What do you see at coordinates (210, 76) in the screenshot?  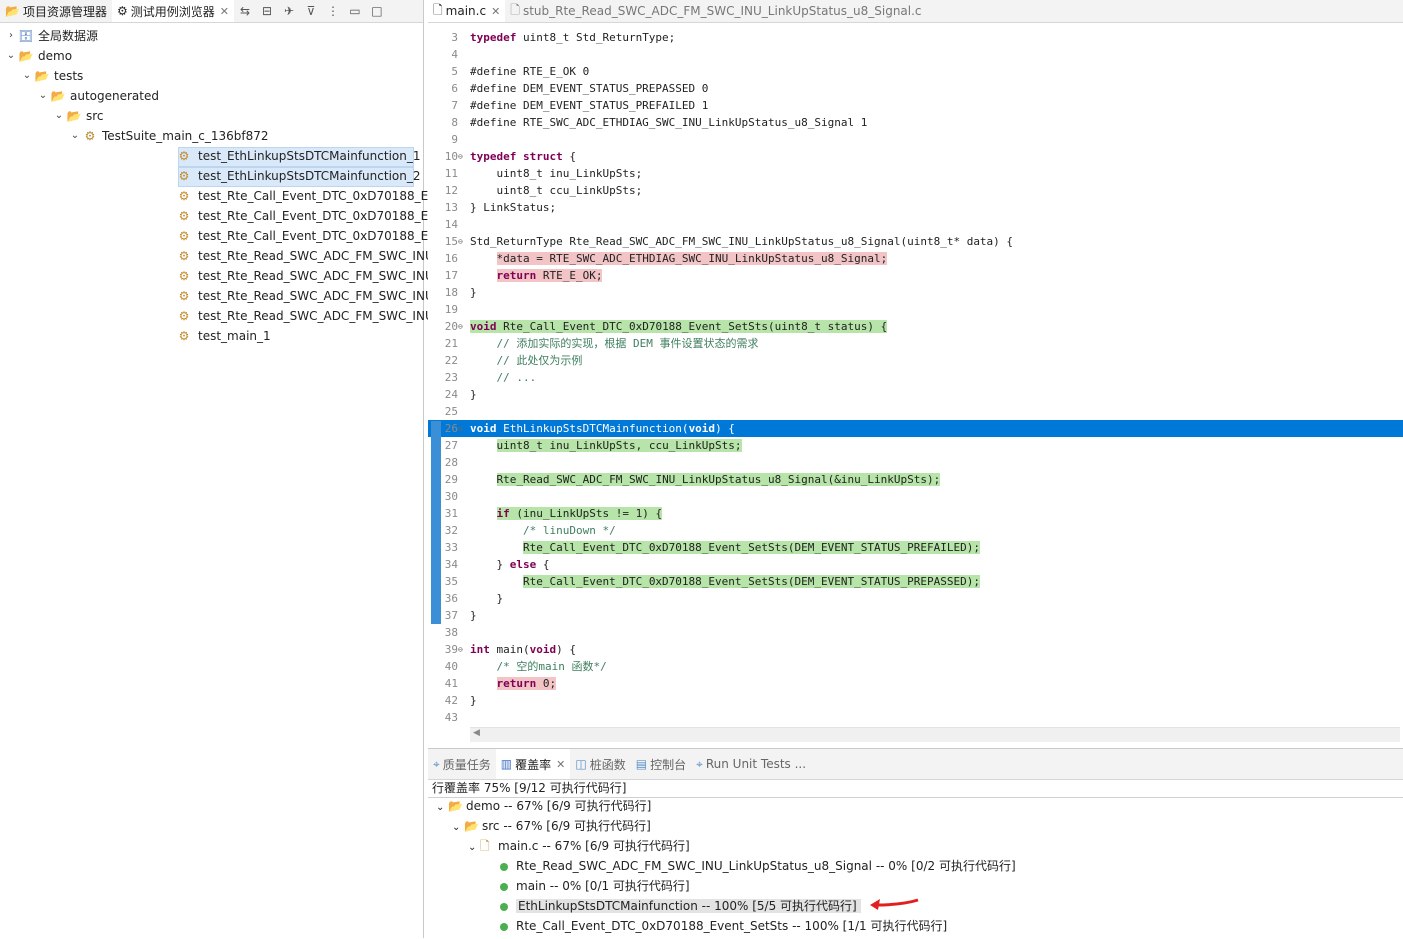 I see `tree-item: ⌄ 📂 tests` at bounding box center [210, 76].